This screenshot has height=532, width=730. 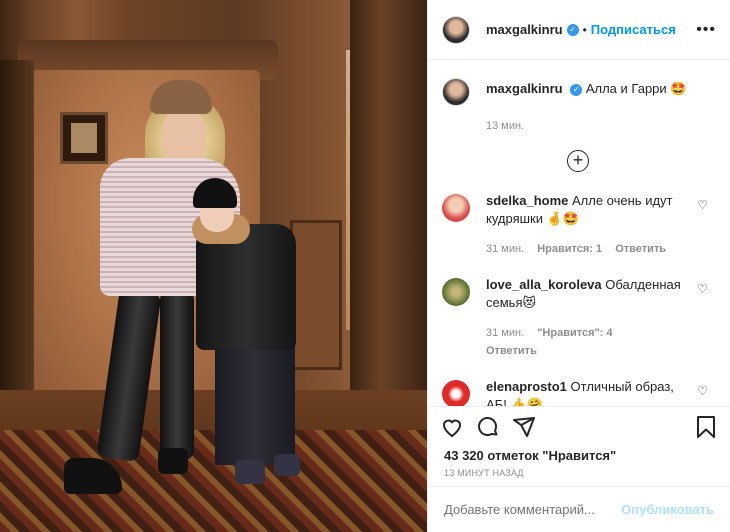 I want to click on post-header: maxgalkinru ✓ • Подписаться •••, so click(x=579, y=30).